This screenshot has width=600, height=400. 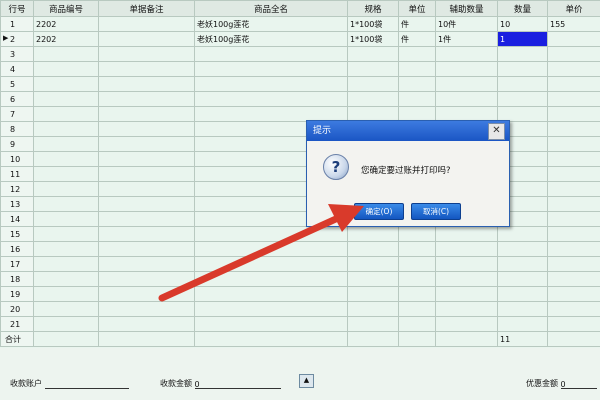 I want to click on table-row: 9, so click(x=300, y=144).